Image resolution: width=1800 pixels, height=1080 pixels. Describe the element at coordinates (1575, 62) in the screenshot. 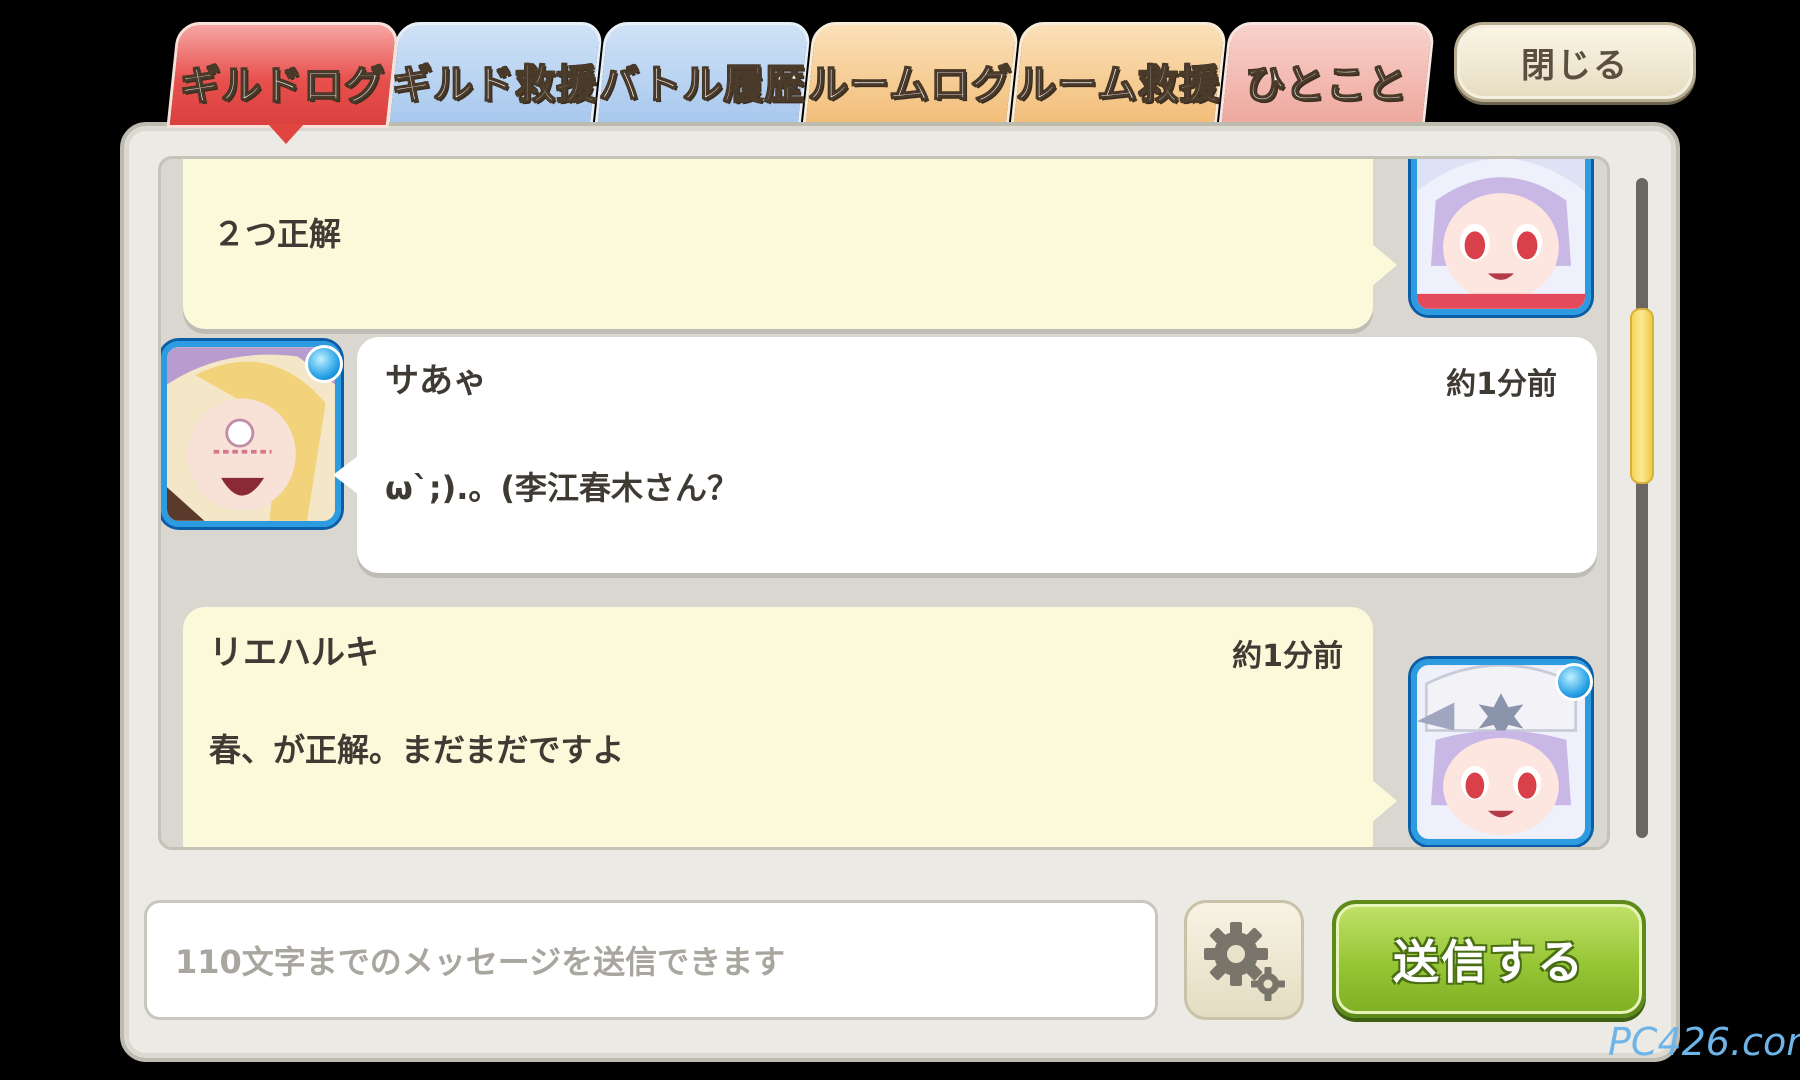

I see `close-button: 閉じる` at that location.